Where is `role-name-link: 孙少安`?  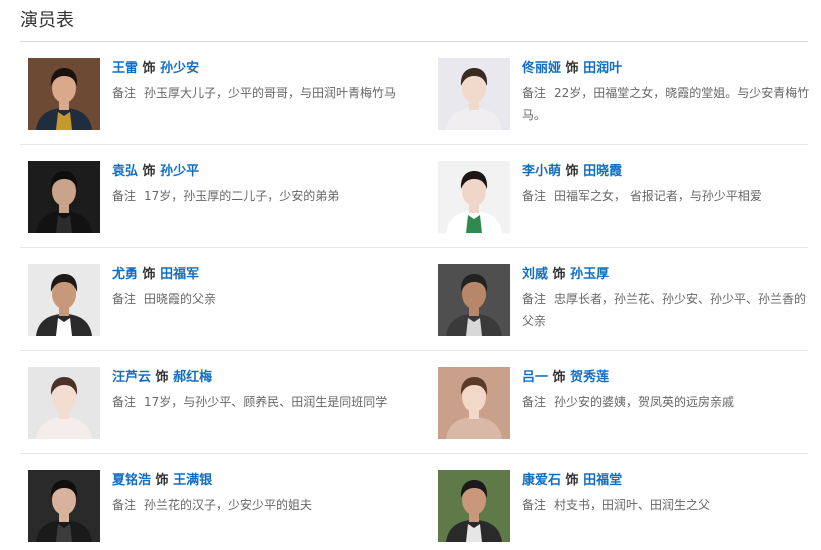
role-name-link: 孙少安 is located at coordinates (179, 68).